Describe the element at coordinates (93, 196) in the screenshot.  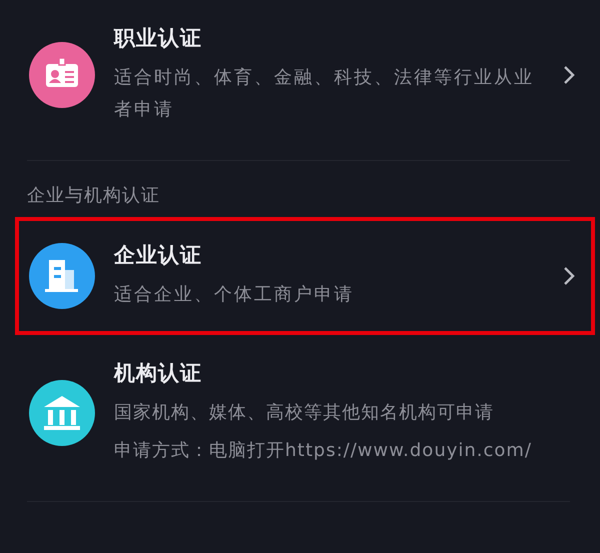
I see `section-header: 企业与机构认证` at that location.